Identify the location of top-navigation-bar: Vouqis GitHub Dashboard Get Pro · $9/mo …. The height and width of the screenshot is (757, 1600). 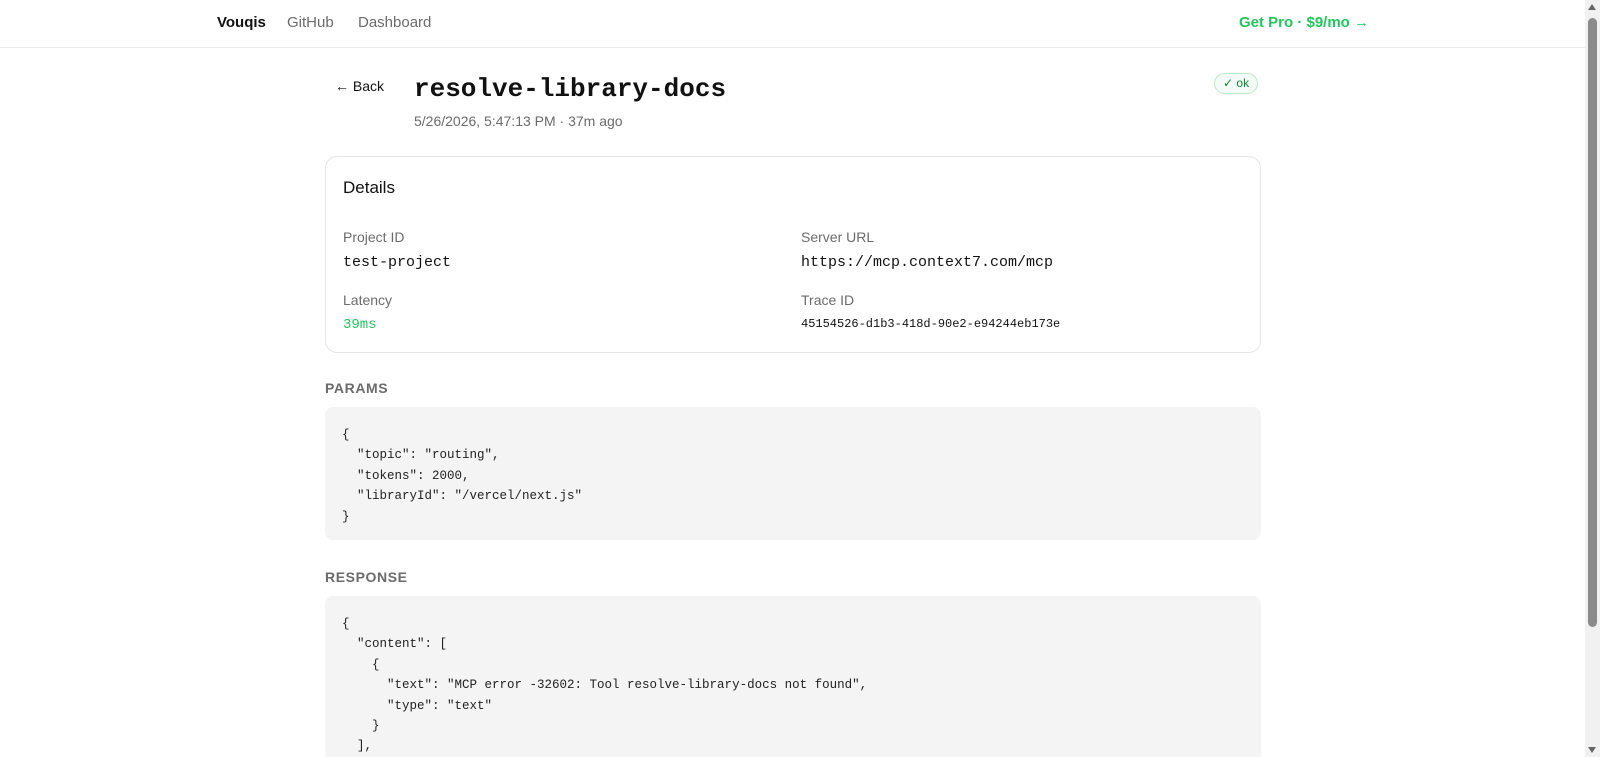
(792, 24).